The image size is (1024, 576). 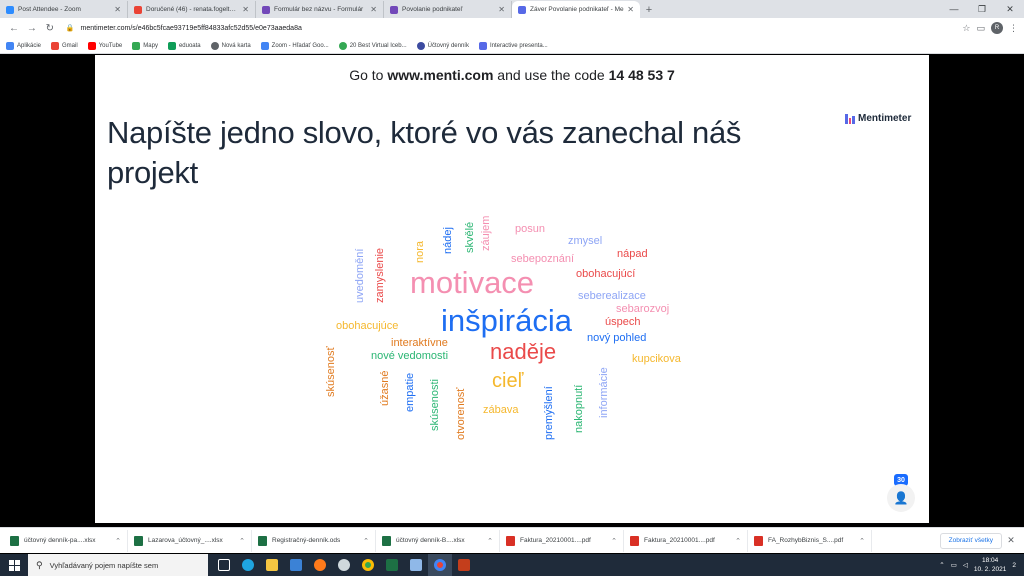 What do you see at coordinates (1011, 540) in the screenshot?
I see `close-downloads-icon: ✕` at bounding box center [1011, 540].